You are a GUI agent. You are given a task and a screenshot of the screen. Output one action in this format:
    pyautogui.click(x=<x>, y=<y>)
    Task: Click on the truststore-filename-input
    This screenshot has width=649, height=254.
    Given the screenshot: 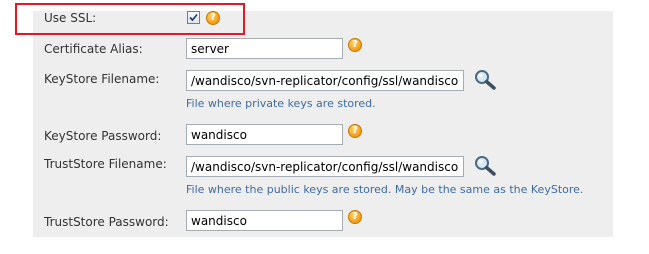 What is the action you would take?
    pyautogui.click(x=325, y=166)
    